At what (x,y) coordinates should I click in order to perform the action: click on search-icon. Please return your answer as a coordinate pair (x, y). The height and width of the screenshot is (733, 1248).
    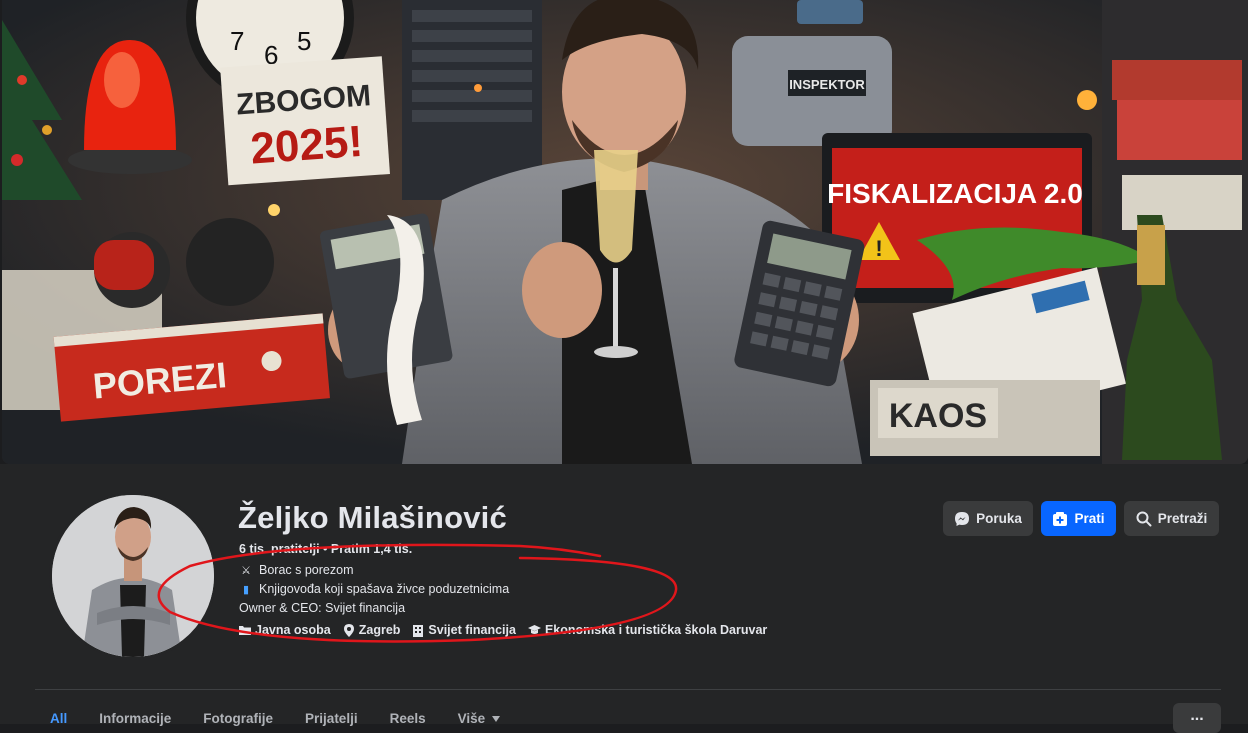
    Looking at the image, I should click on (1144, 518).